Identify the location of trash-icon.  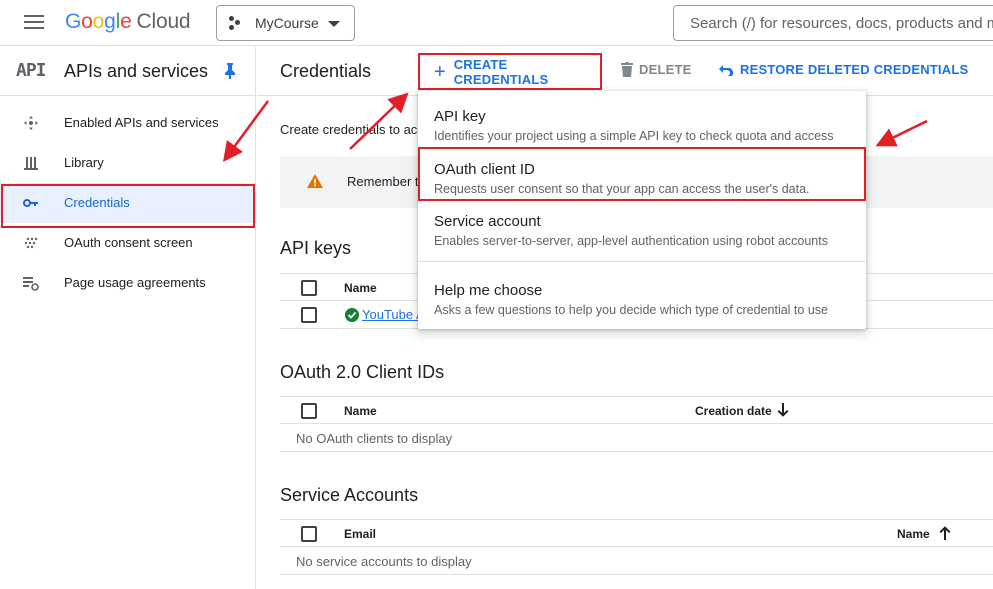
(627, 69).